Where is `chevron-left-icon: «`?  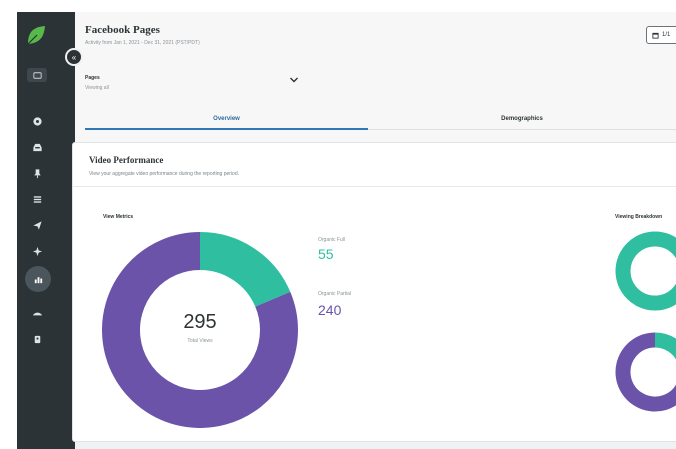 chevron-left-icon: « is located at coordinates (74, 57).